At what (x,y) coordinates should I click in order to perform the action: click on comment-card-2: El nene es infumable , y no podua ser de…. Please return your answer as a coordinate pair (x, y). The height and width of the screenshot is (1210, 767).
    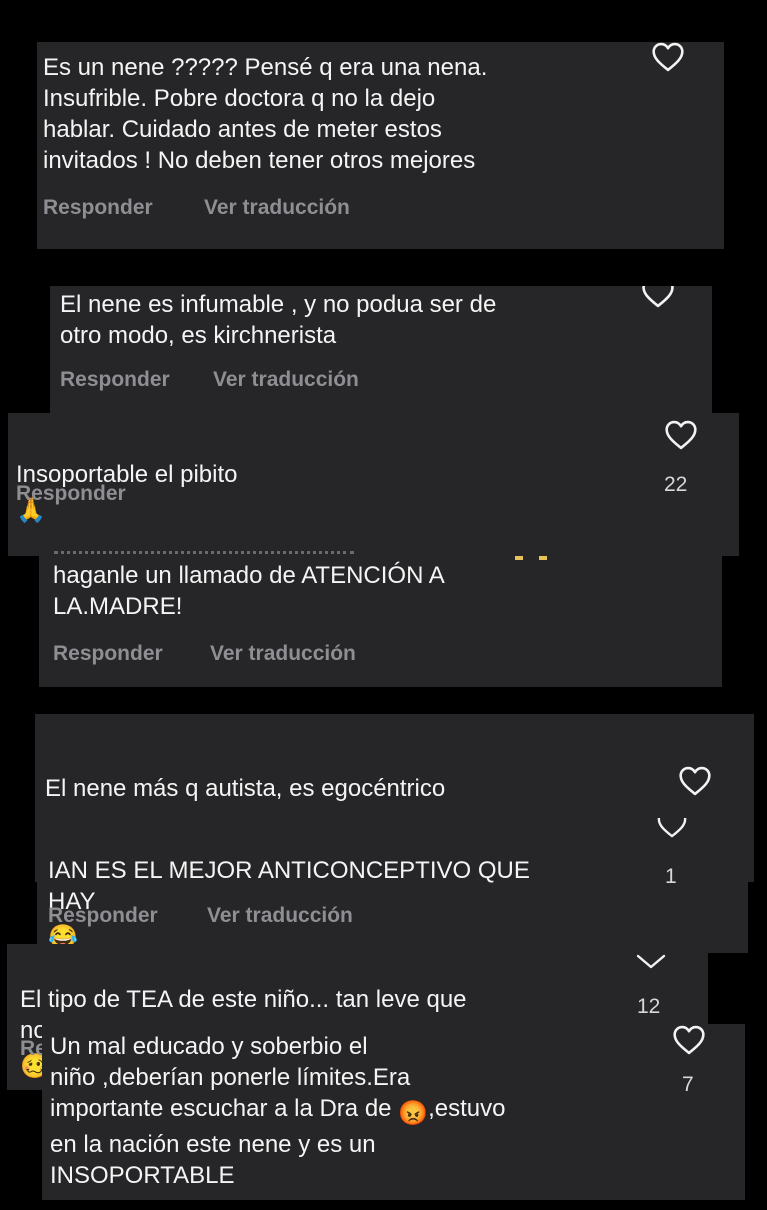
    Looking at the image, I should click on (381, 351).